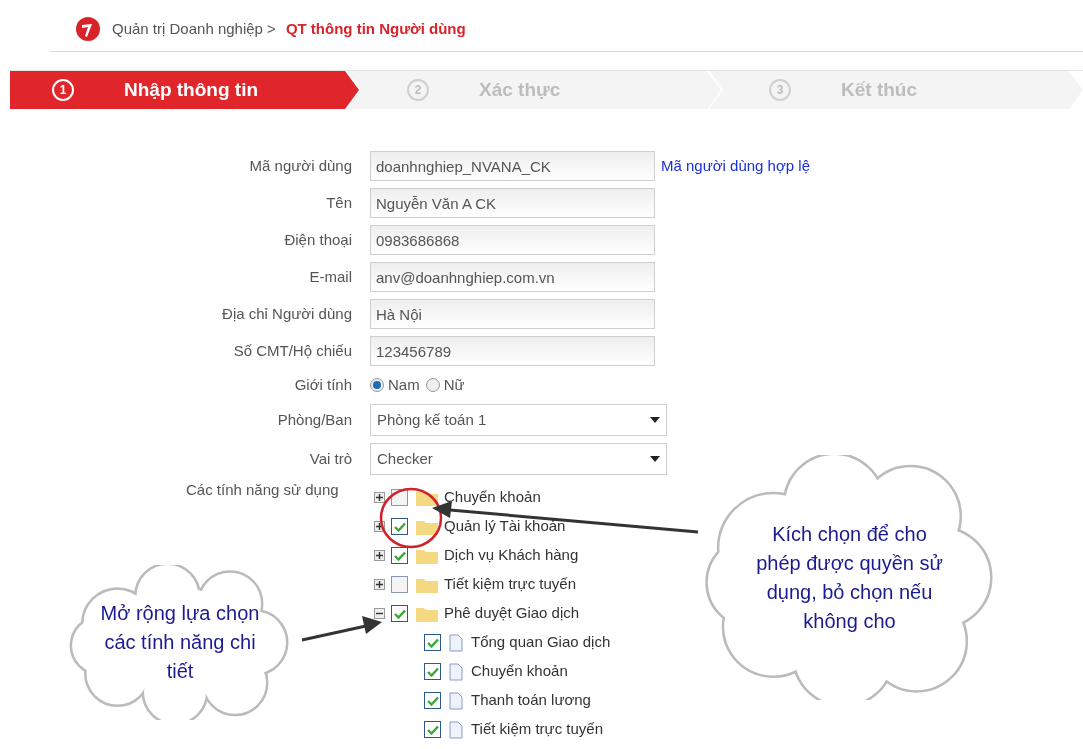  I want to click on callout-text: Mở rộng lựa chọn các tính năng chi tiết, so click(180, 642).